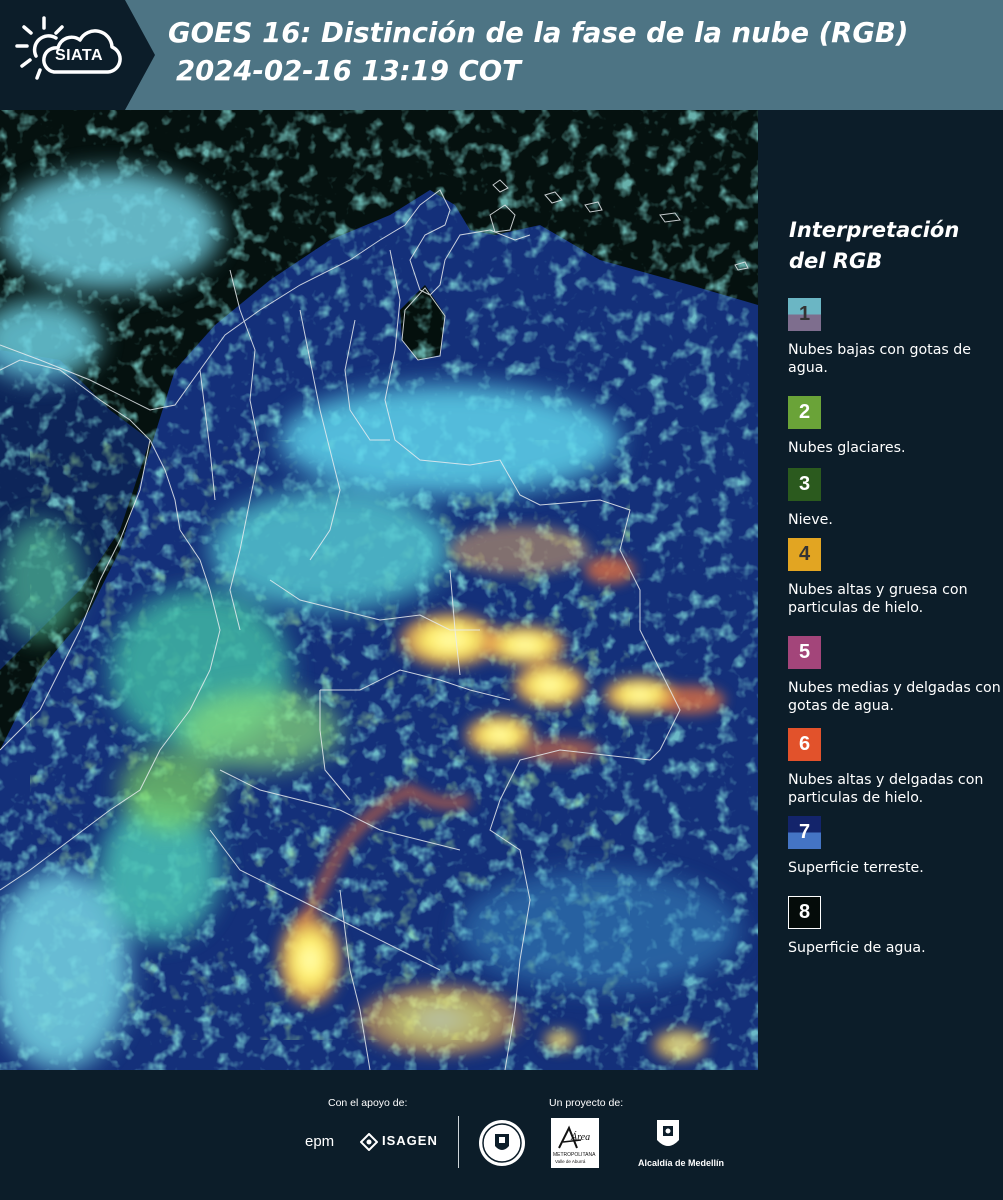  I want to click on area-metropolitana-logo: Área METROPOLITANA Valle de Aburrá, so click(575, 1143).